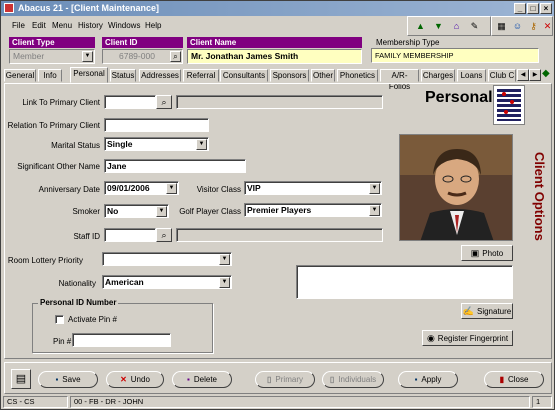  I want to click on signature-button-label: Signature, so click(494, 311).